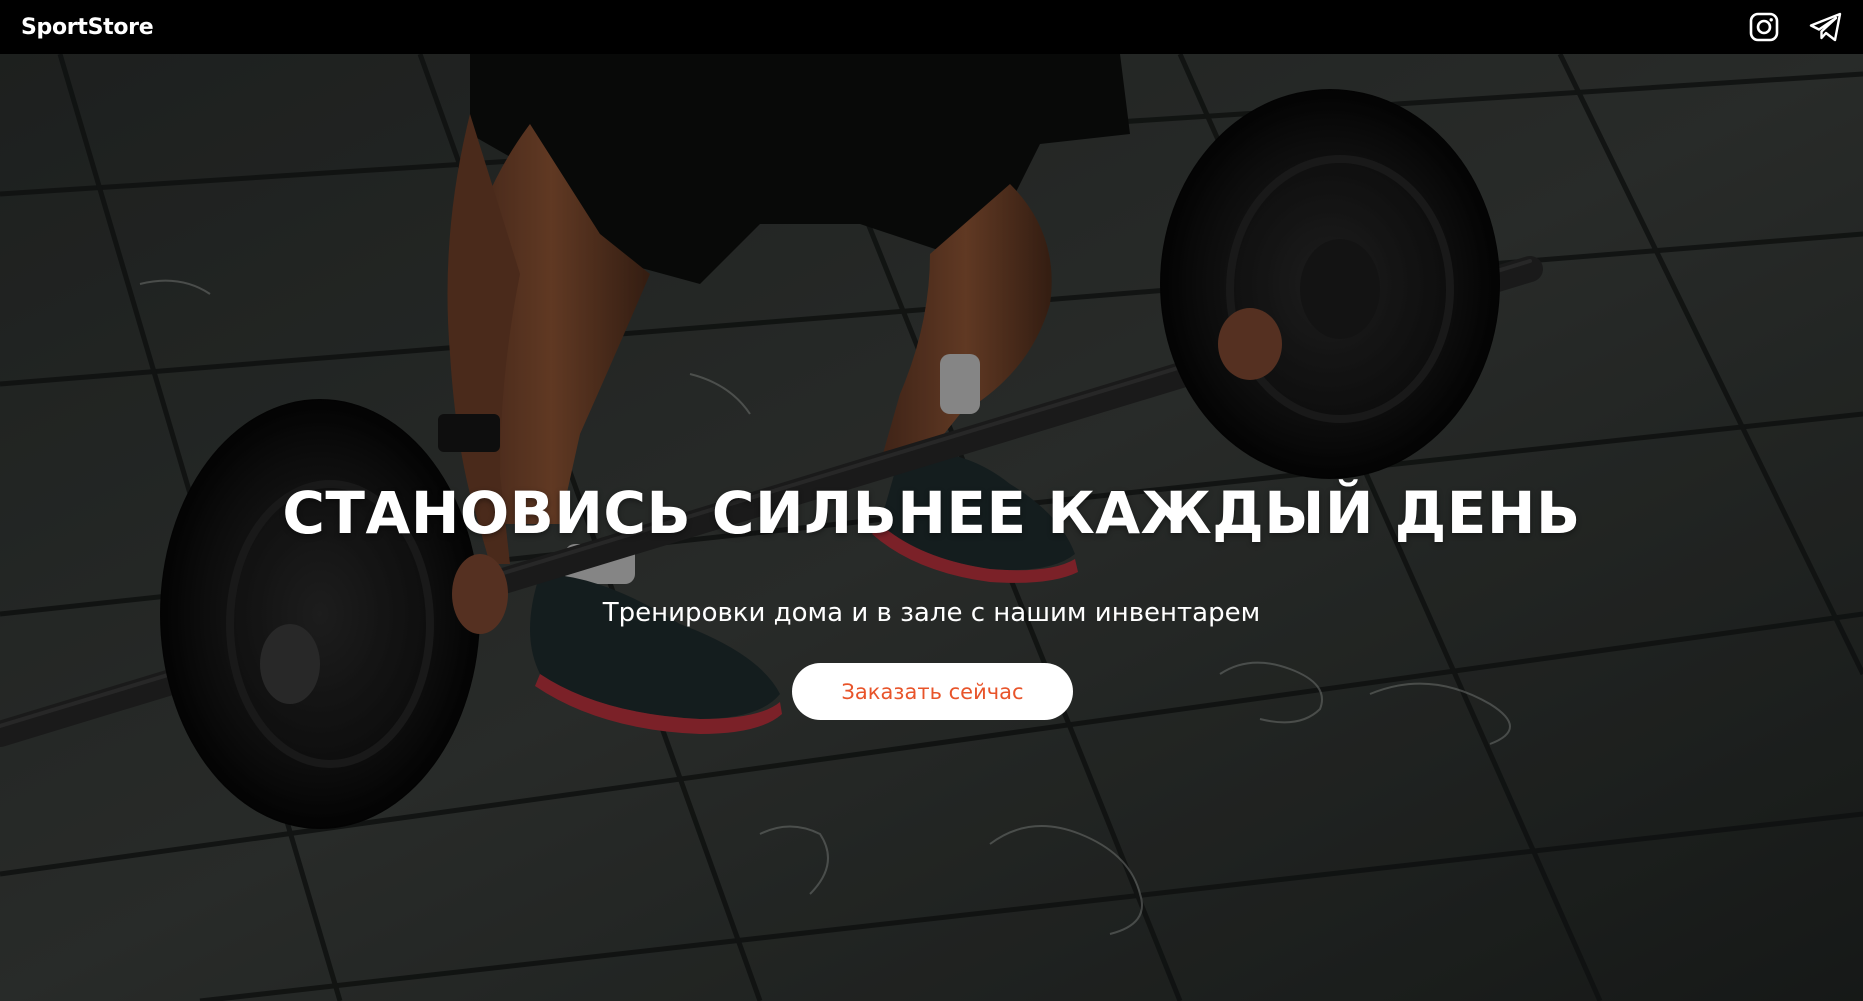 Image resolution: width=1863 pixels, height=1001 pixels. I want to click on site-logo: SportStore, so click(87, 27).